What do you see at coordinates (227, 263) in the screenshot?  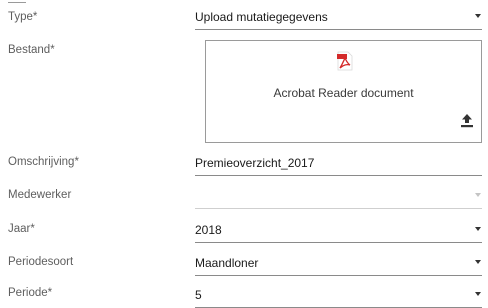 I see `period-type-select-value: Maandloner` at bounding box center [227, 263].